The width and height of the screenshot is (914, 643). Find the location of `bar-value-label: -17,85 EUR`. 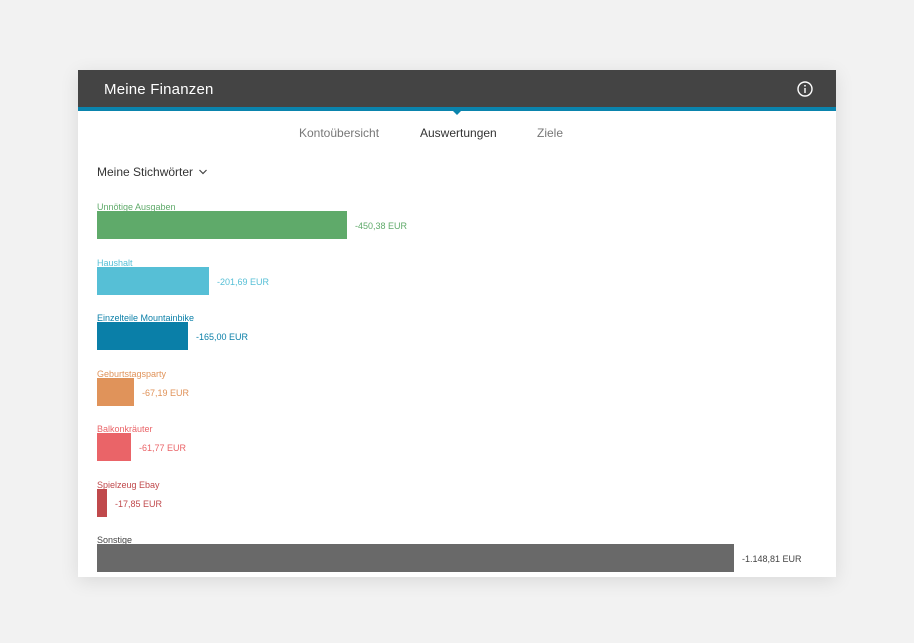

bar-value-label: -17,85 EUR is located at coordinates (139, 504).